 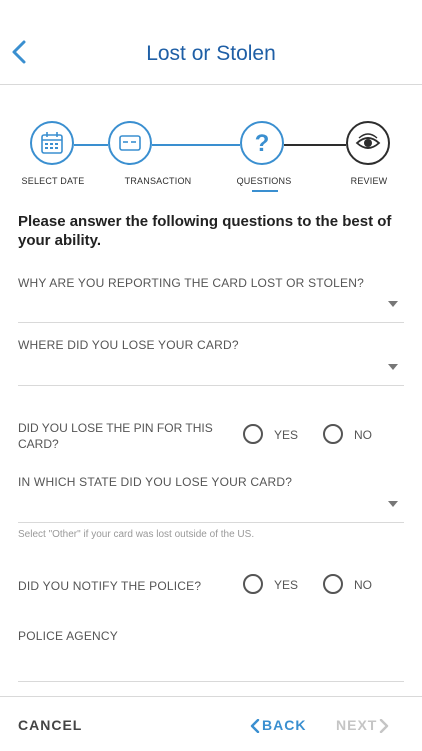 I want to click on calendar-icon, so click(x=52, y=143).